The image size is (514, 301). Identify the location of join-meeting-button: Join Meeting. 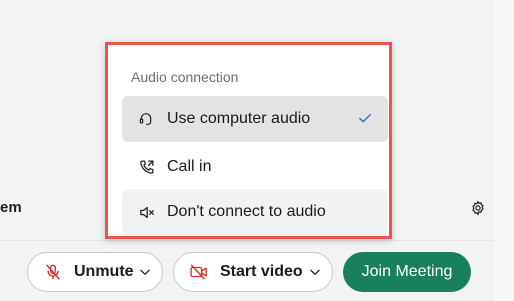
(407, 272).